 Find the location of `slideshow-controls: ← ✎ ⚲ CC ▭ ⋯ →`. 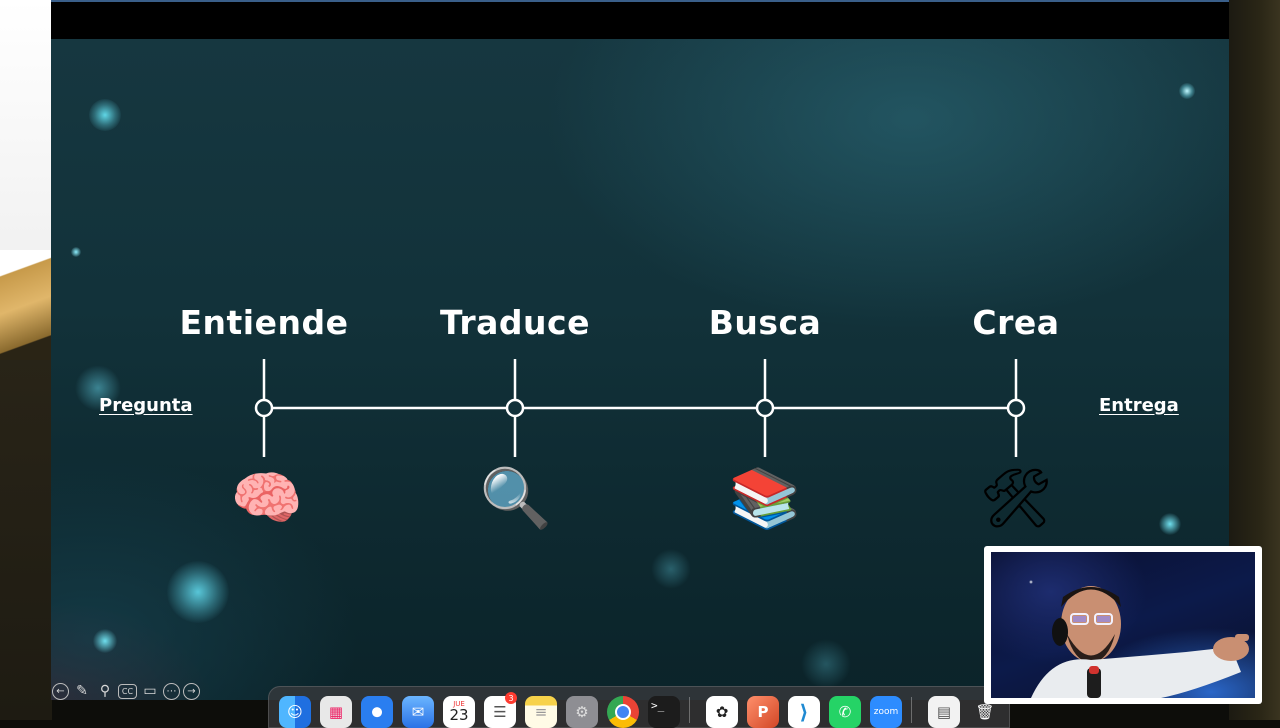

slideshow-controls: ← ✎ ⚲ CC ▭ ⋯ → is located at coordinates (126, 691).